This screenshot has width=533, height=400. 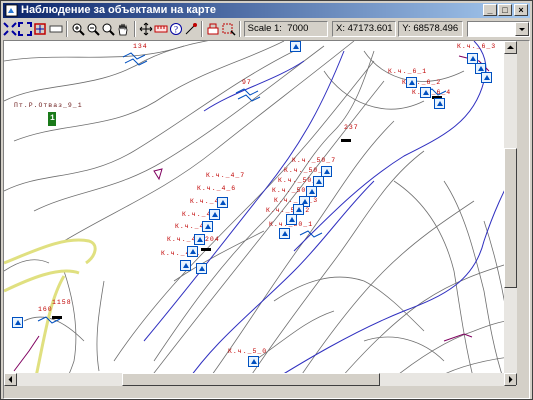 What do you see at coordinates (477, 46) in the screenshot?
I see `map-label: К.ч._6_3` at bounding box center [477, 46].